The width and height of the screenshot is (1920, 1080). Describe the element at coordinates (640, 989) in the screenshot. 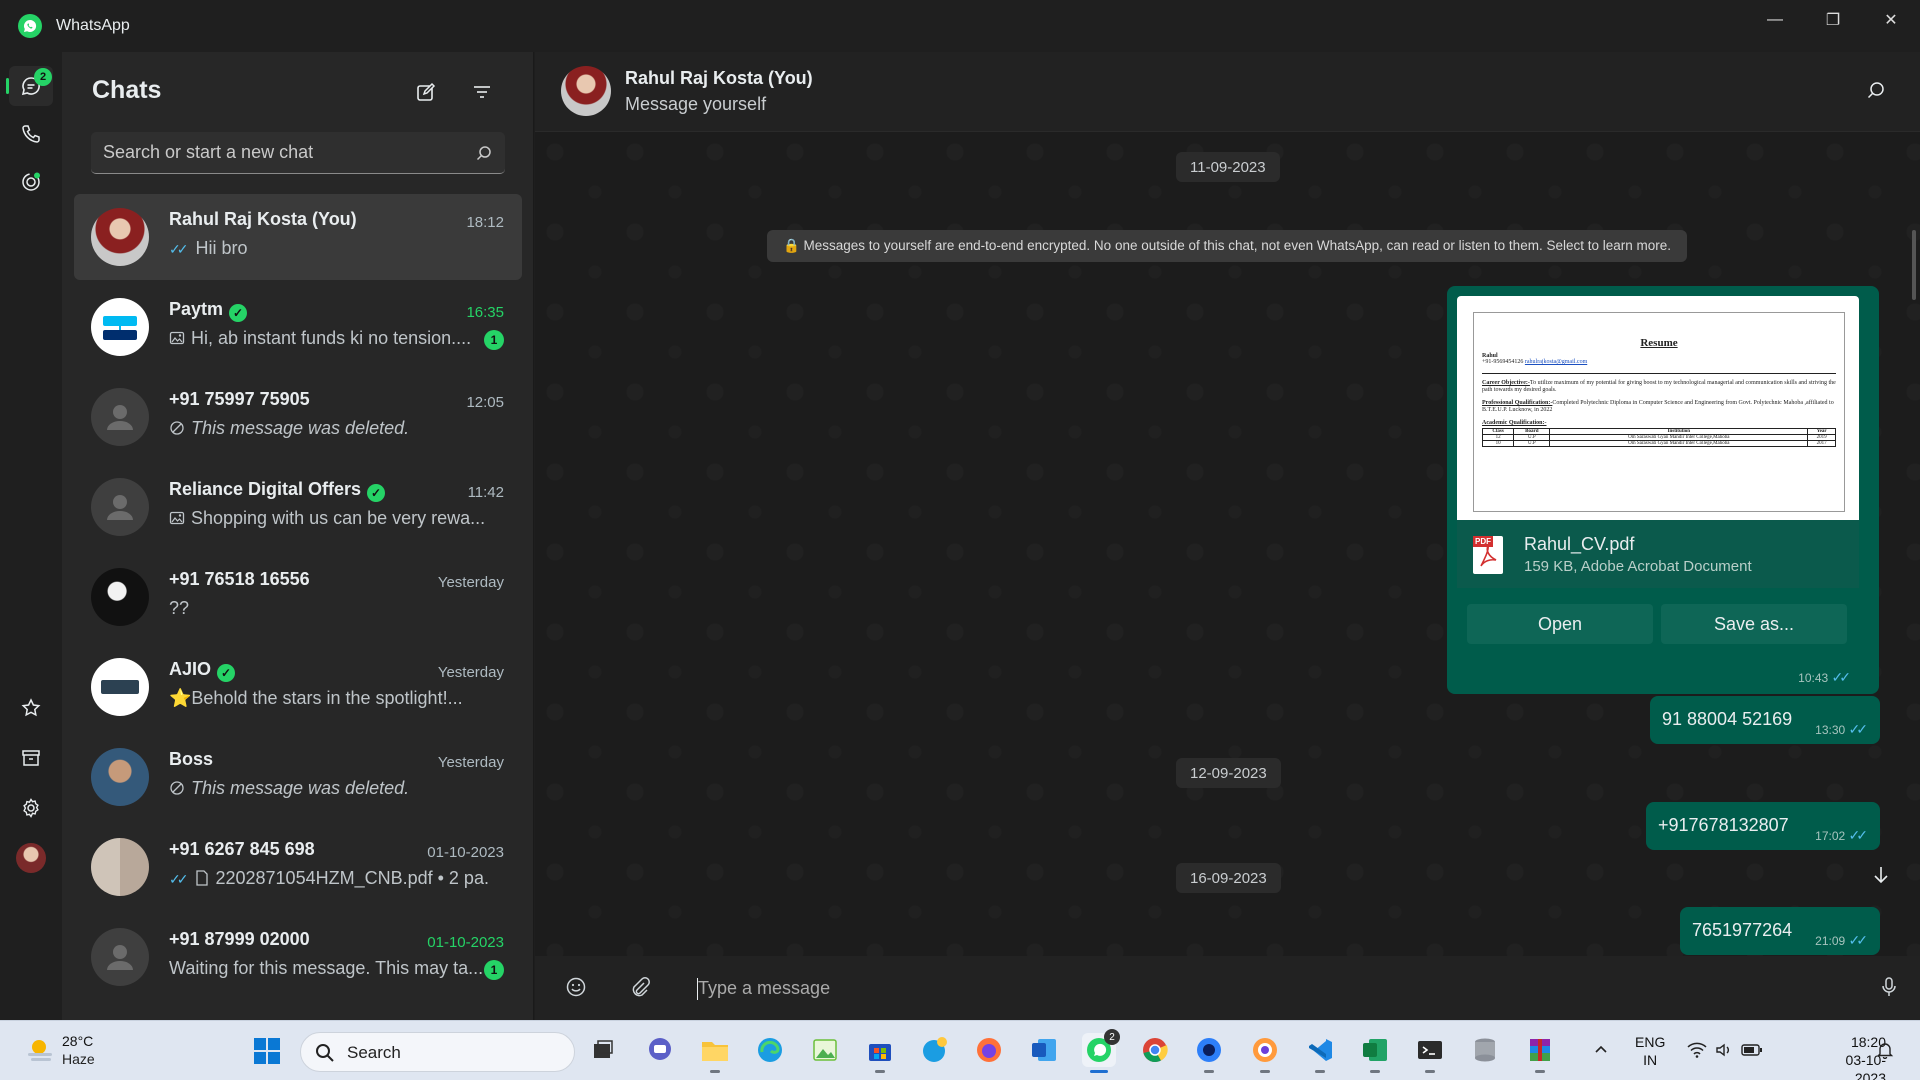

I see `attach-button` at that location.